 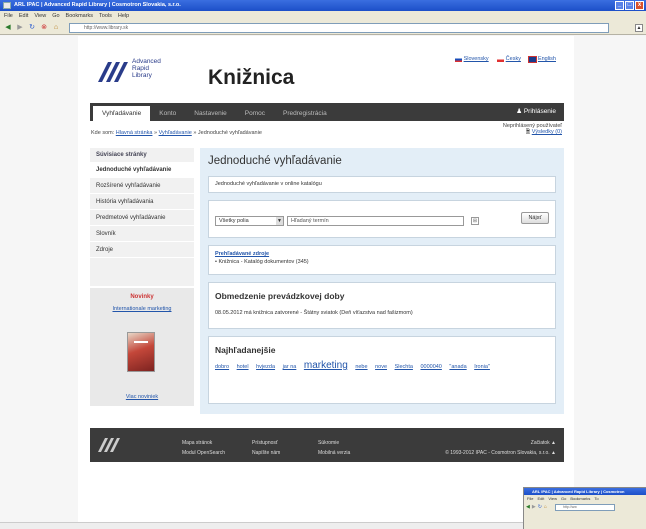 I want to click on search-button: Nájsť, so click(x=535, y=218).